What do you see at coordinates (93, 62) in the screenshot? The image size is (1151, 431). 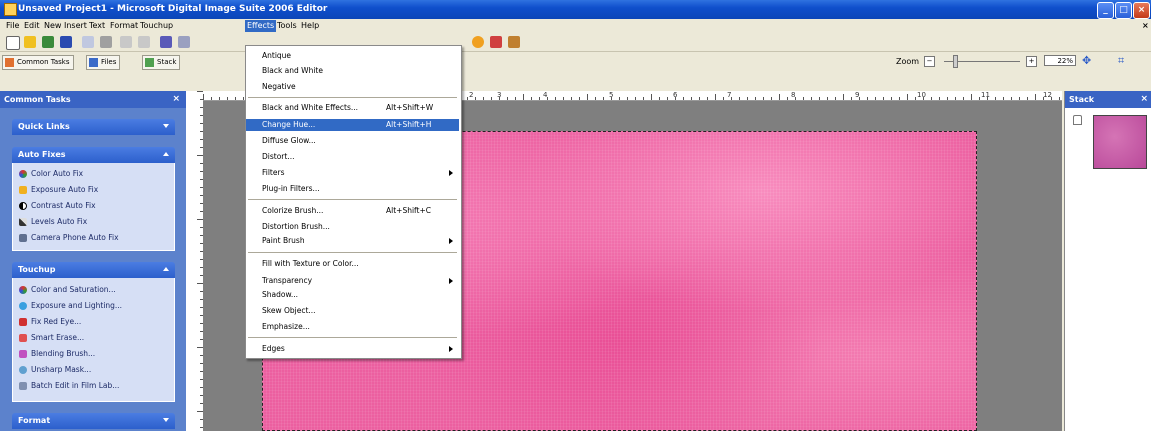 I see `files-icon` at bounding box center [93, 62].